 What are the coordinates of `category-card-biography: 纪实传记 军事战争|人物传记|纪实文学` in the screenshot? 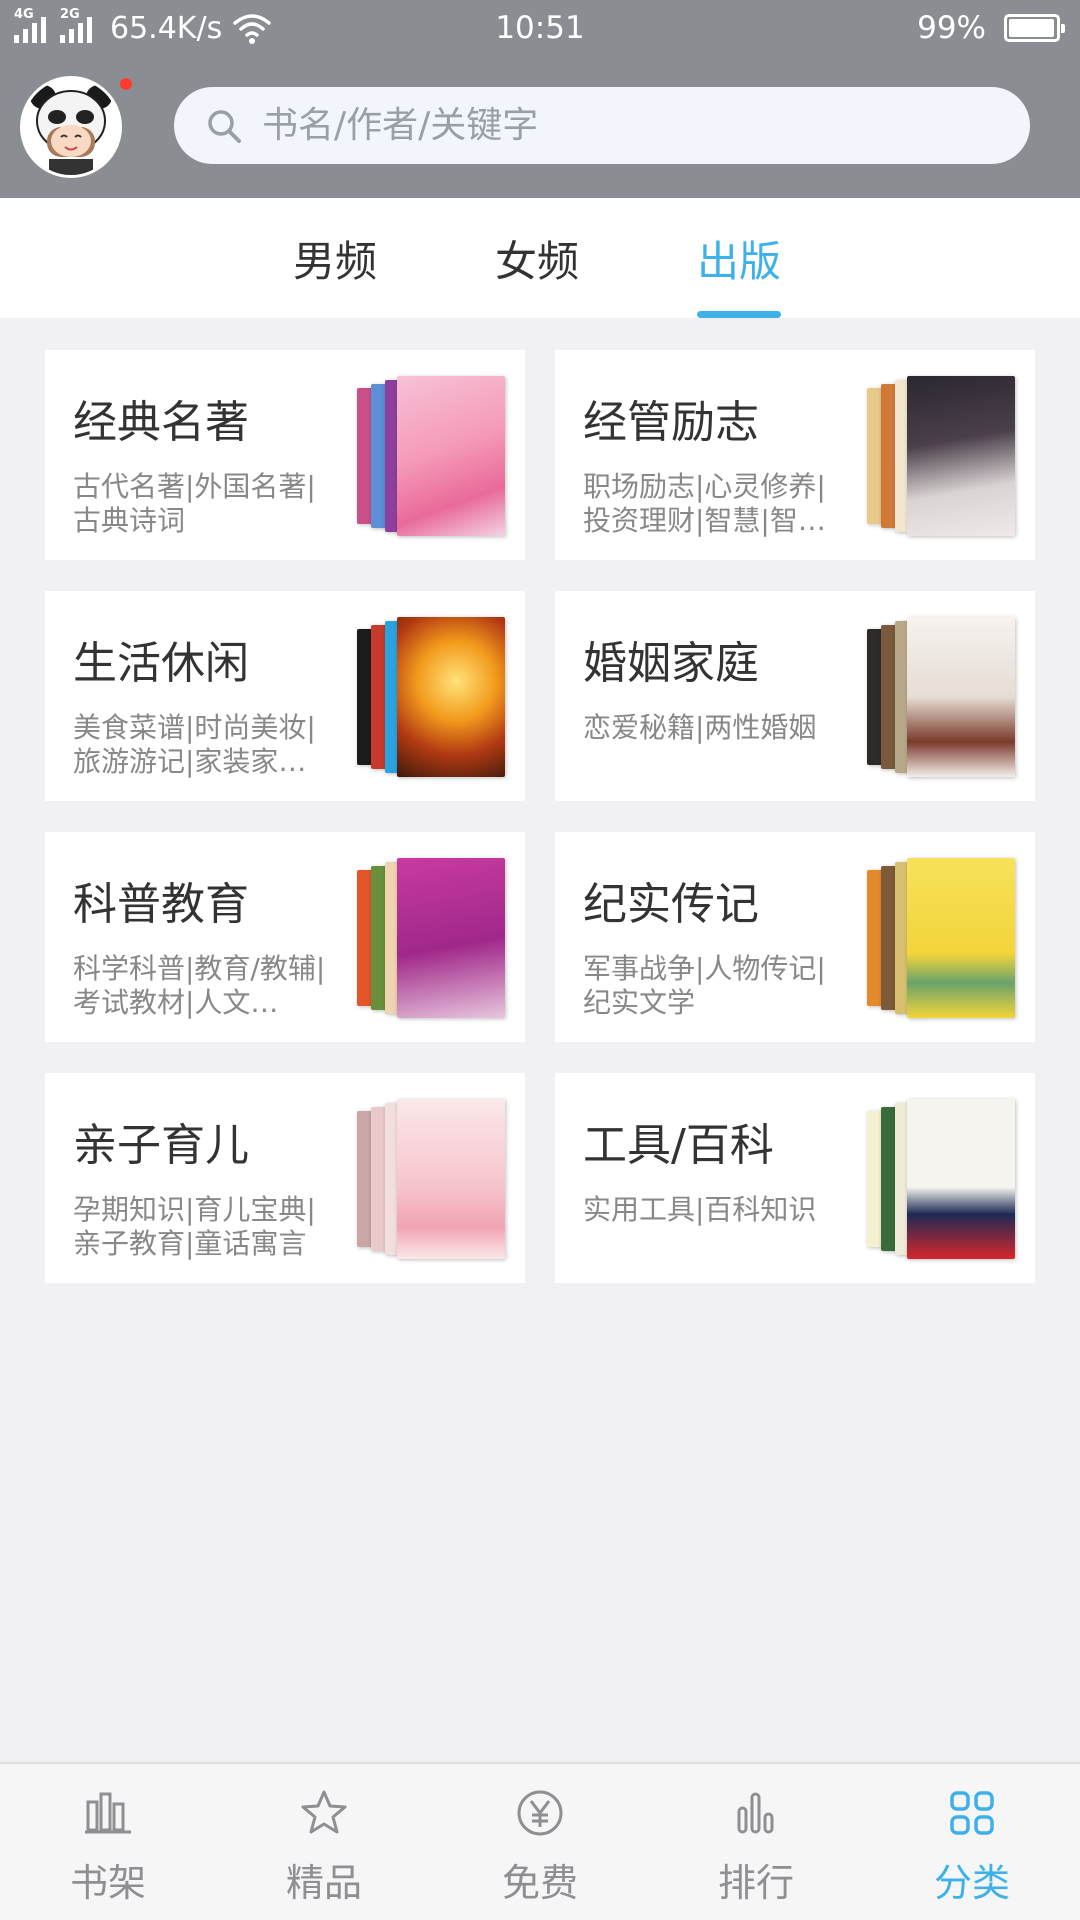 It's located at (795, 937).